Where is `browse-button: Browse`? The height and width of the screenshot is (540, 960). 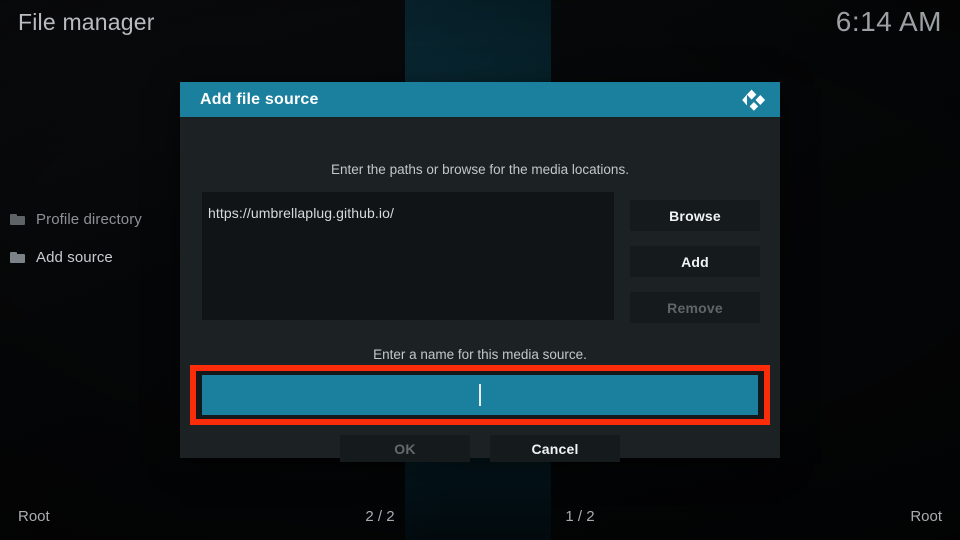 browse-button: Browse is located at coordinates (695, 215).